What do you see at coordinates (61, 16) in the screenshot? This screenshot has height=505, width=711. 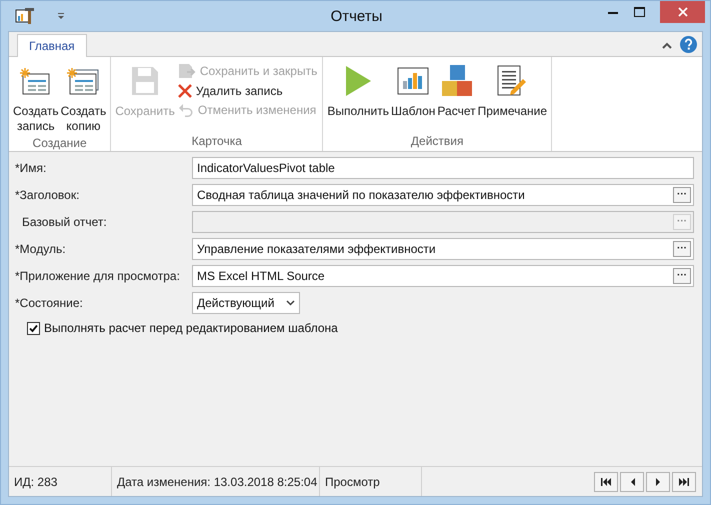 I see `quick-access-menu-icon` at bounding box center [61, 16].